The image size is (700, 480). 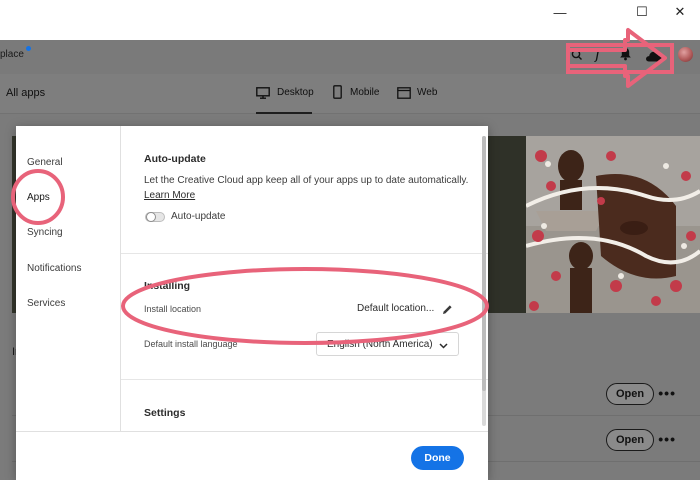 What do you see at coordinates (263, 95) in the screenshot?
I see `desktop-icon` at bounding box center [263, 95].